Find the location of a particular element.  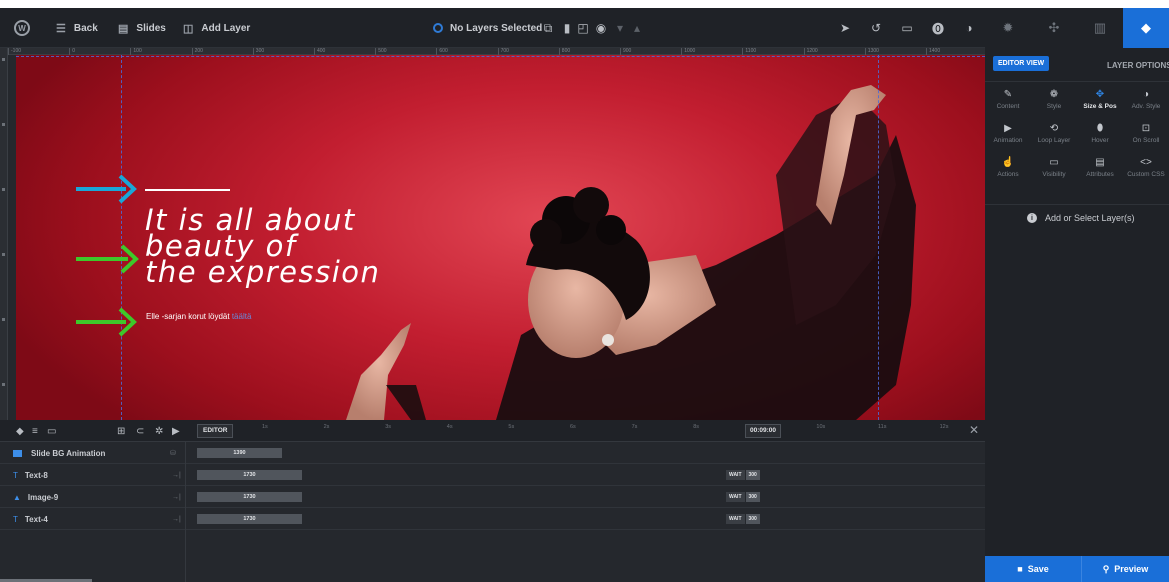

wait-value: 300 is located at coordinates (752, 497).